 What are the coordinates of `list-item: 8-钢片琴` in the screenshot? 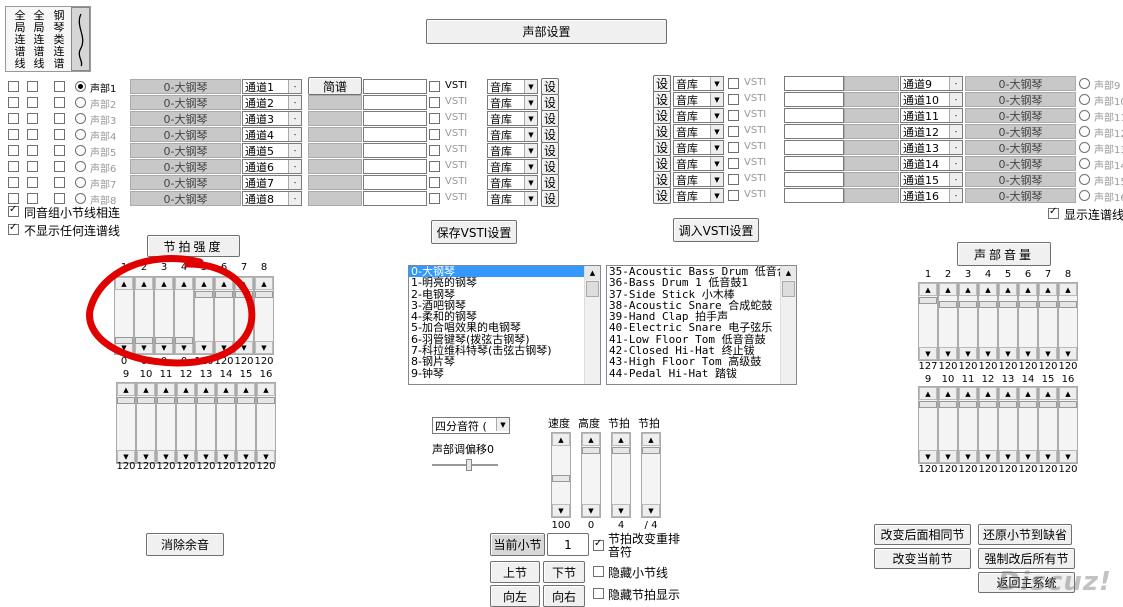 It's located at (504, 361).